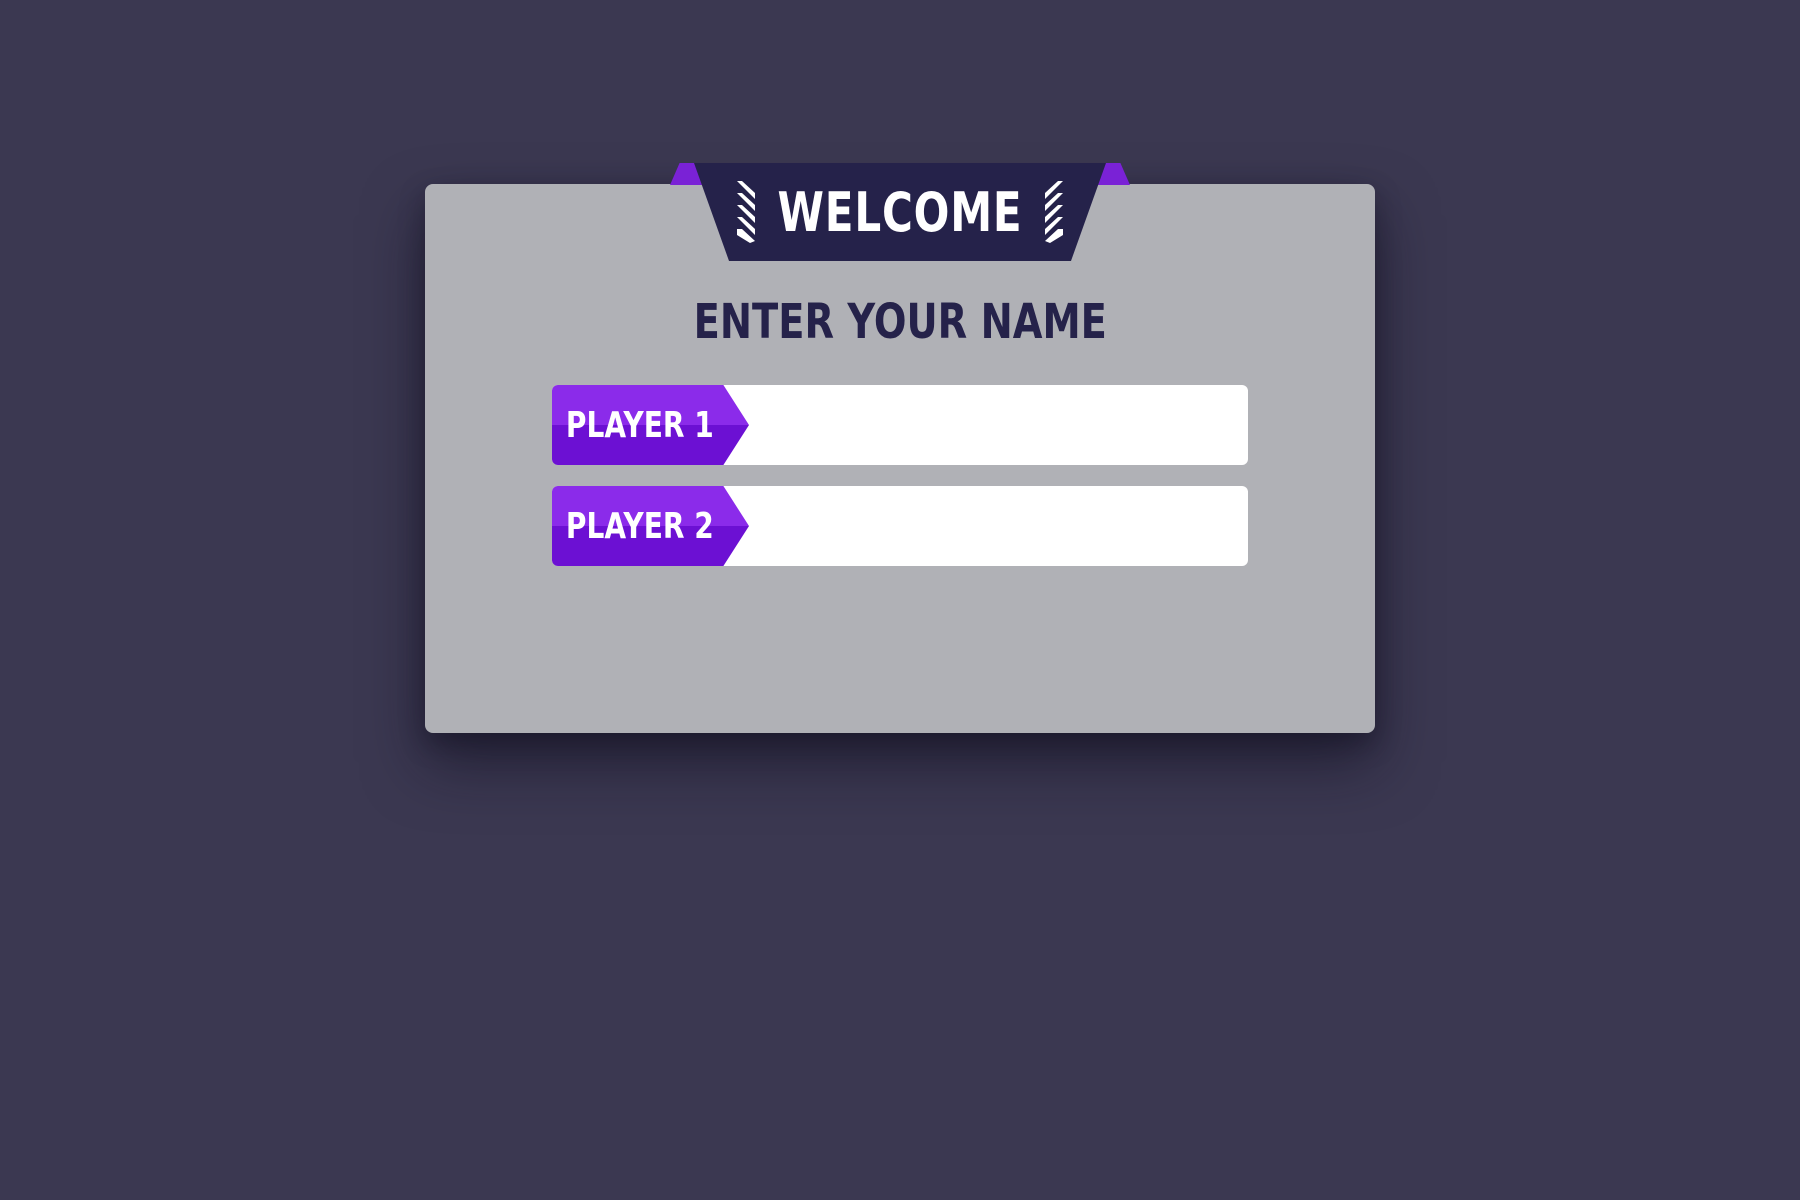 The image size is (1800, 1200). I want to click on form-heading: ENTER YOUR NAME, so click(900, 322).